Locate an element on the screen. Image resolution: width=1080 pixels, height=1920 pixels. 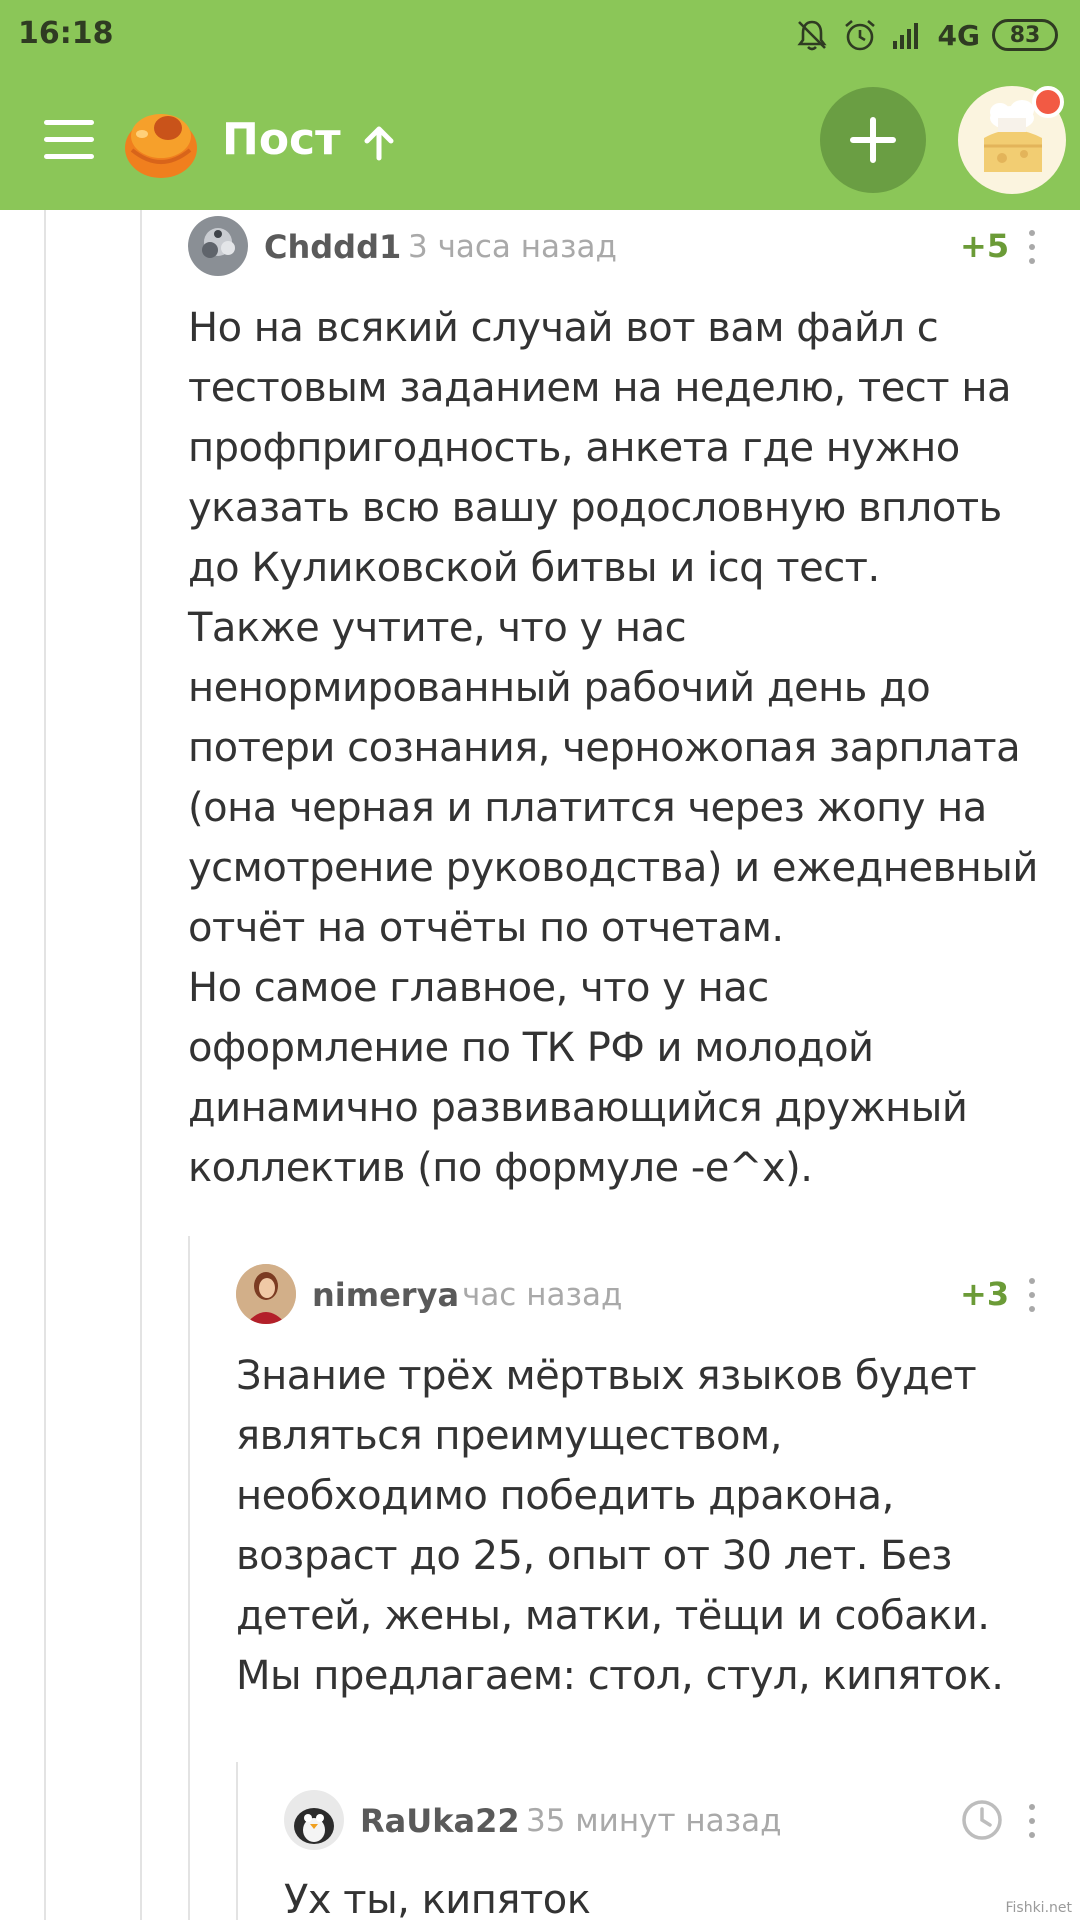
app-bar: Пост is located at coordinates (540, 142).